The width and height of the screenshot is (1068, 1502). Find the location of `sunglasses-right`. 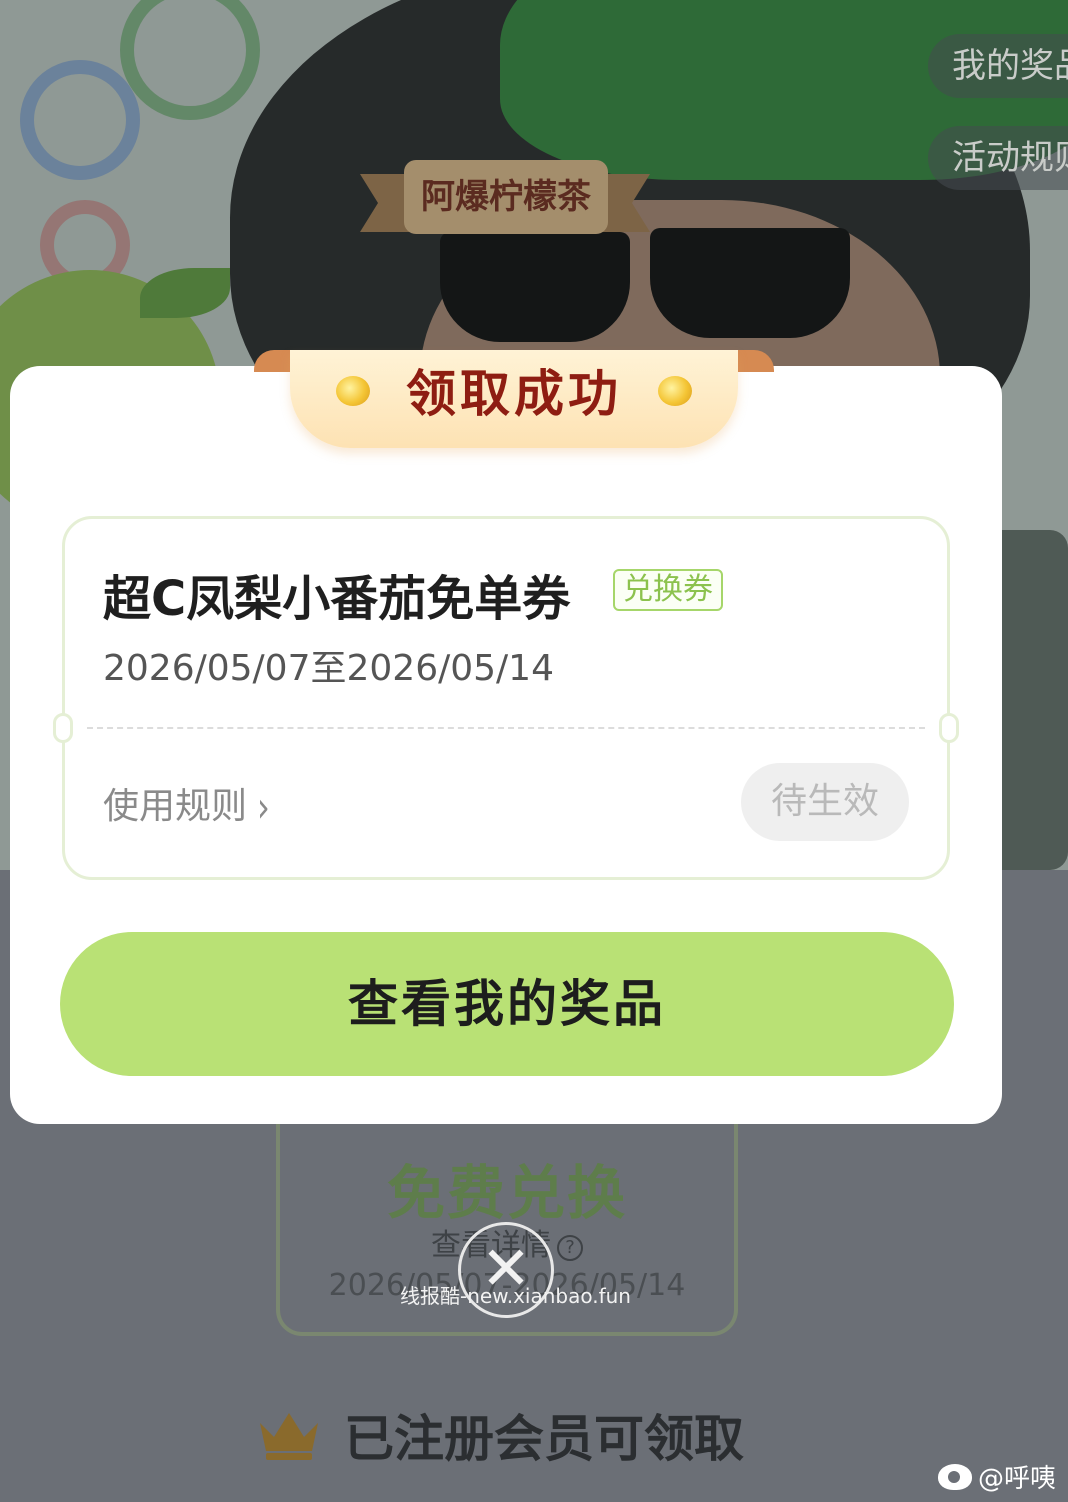

sunglasses-right is located at coordinates (750, 283).